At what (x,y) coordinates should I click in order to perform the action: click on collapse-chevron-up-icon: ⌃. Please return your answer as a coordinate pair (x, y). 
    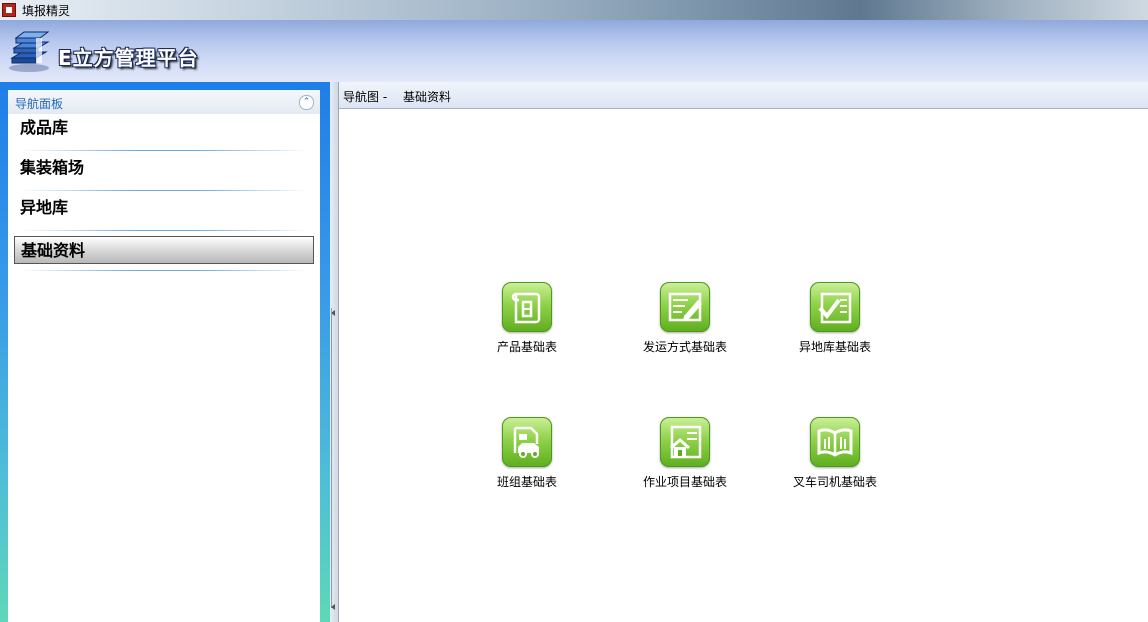
    Looking at the image, I should click on (306, 102).